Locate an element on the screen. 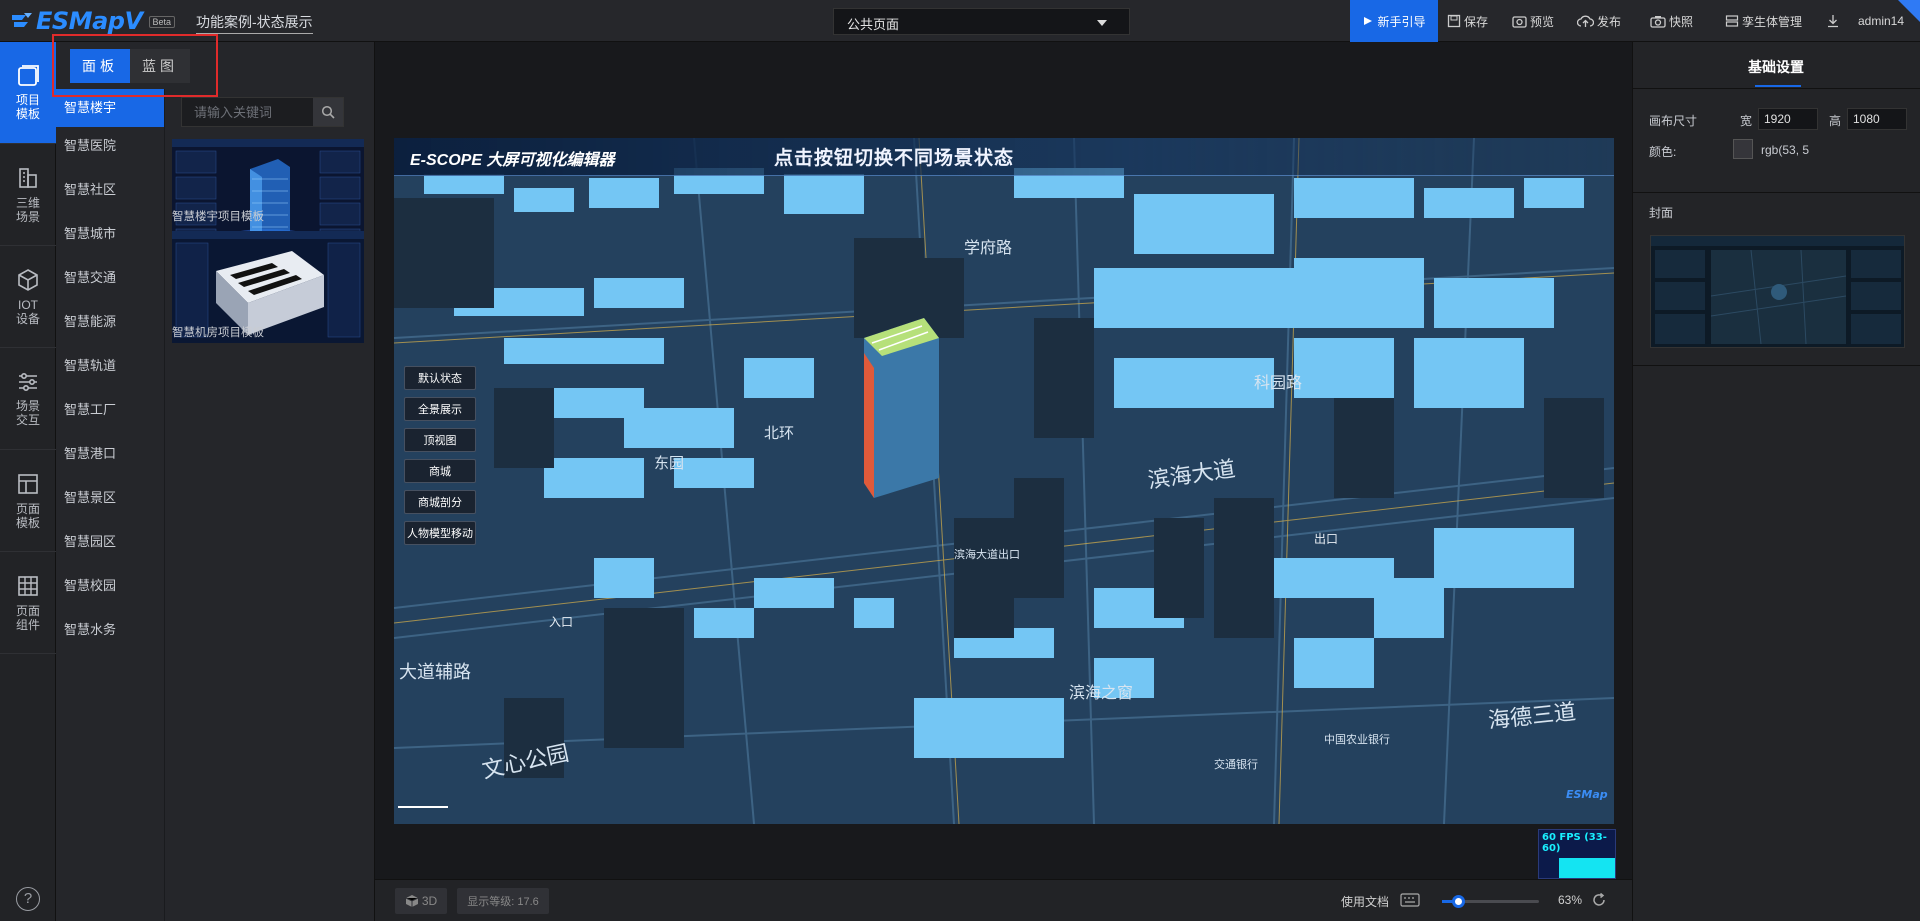 This screenshot has width=1920, height=921. page-select-value: 公共页面 is located at coordinates (873, 24).